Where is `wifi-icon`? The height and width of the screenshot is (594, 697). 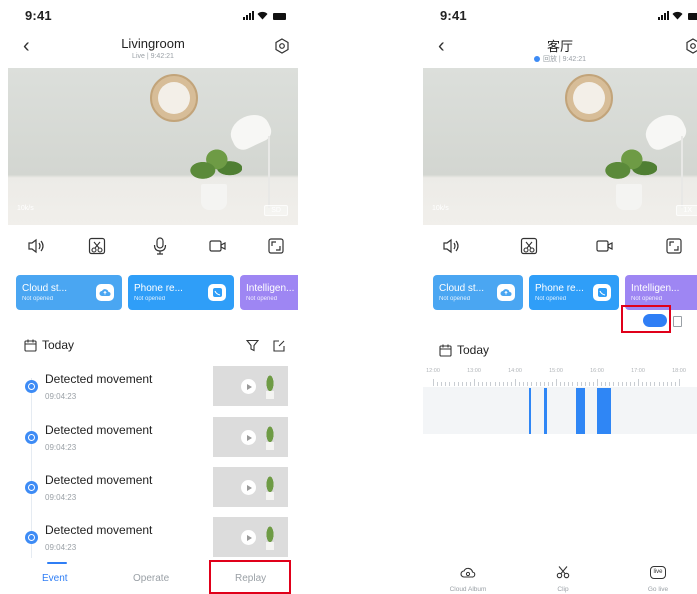 wifi-icon is located at coordinates (677, 15).